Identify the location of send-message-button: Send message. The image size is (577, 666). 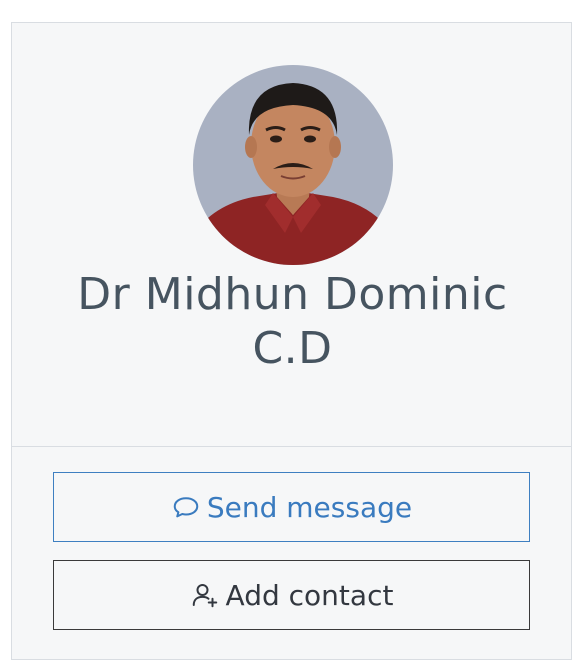
(291, 507).